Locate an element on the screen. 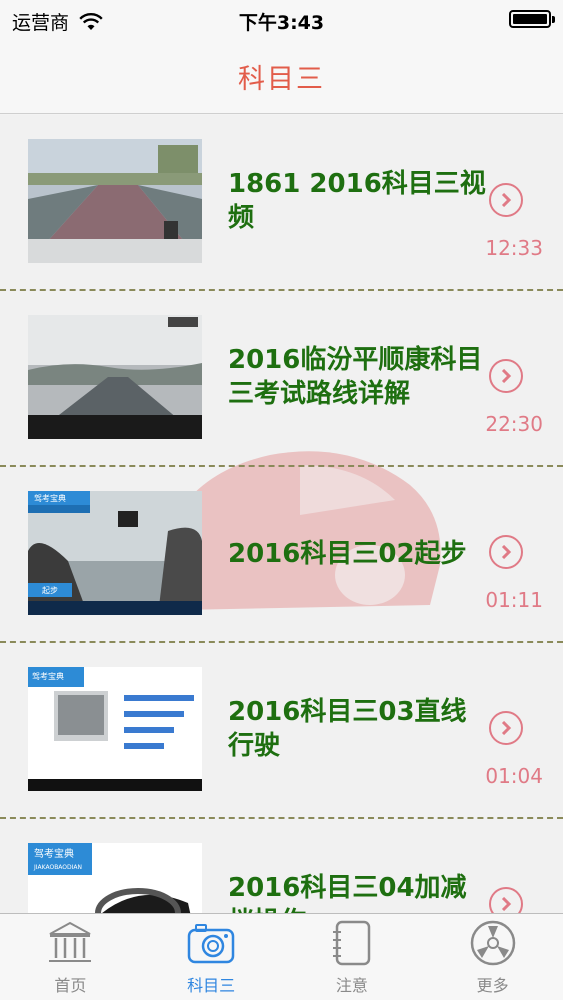 This screenshot has width=563, height=1000. video-duration: 12:33 is located at coordinates (514, 248).